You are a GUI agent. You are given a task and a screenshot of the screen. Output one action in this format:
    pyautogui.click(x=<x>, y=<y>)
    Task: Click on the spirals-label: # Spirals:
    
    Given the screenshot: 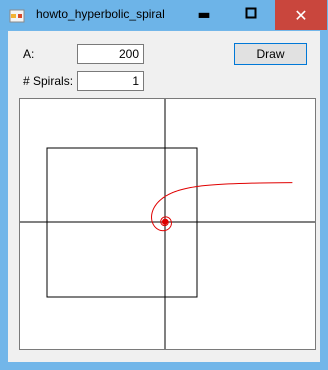 What is the action you would take?
    pyautogui.click(x=48, y=81)
    